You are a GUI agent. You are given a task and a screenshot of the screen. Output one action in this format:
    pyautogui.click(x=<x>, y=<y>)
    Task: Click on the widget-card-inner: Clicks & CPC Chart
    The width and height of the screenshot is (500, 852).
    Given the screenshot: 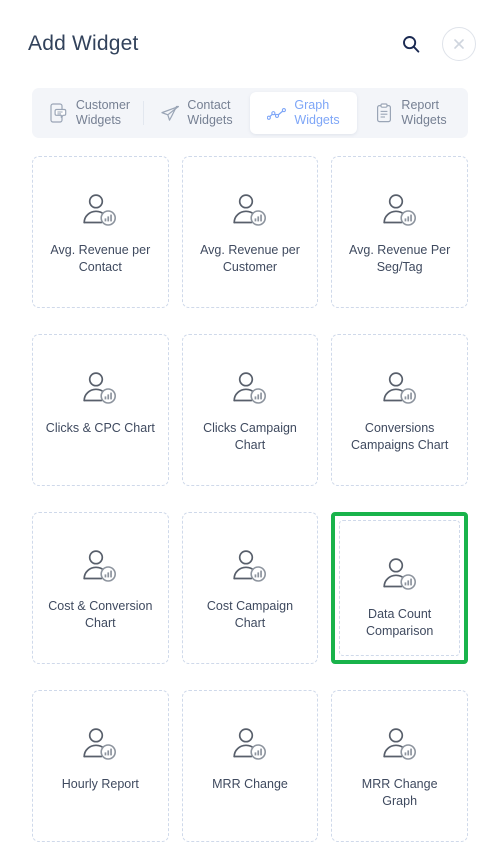 What is the action you would take?
    pyautogui.click(x=100, y=410)
    